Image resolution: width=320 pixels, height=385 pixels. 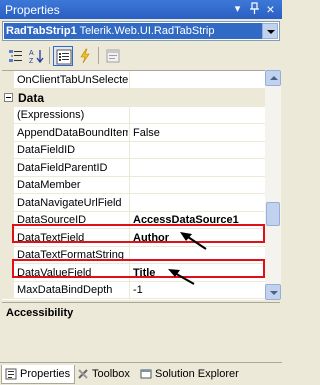 I want to click on property-pages-icon, so click(x=113, y=56).